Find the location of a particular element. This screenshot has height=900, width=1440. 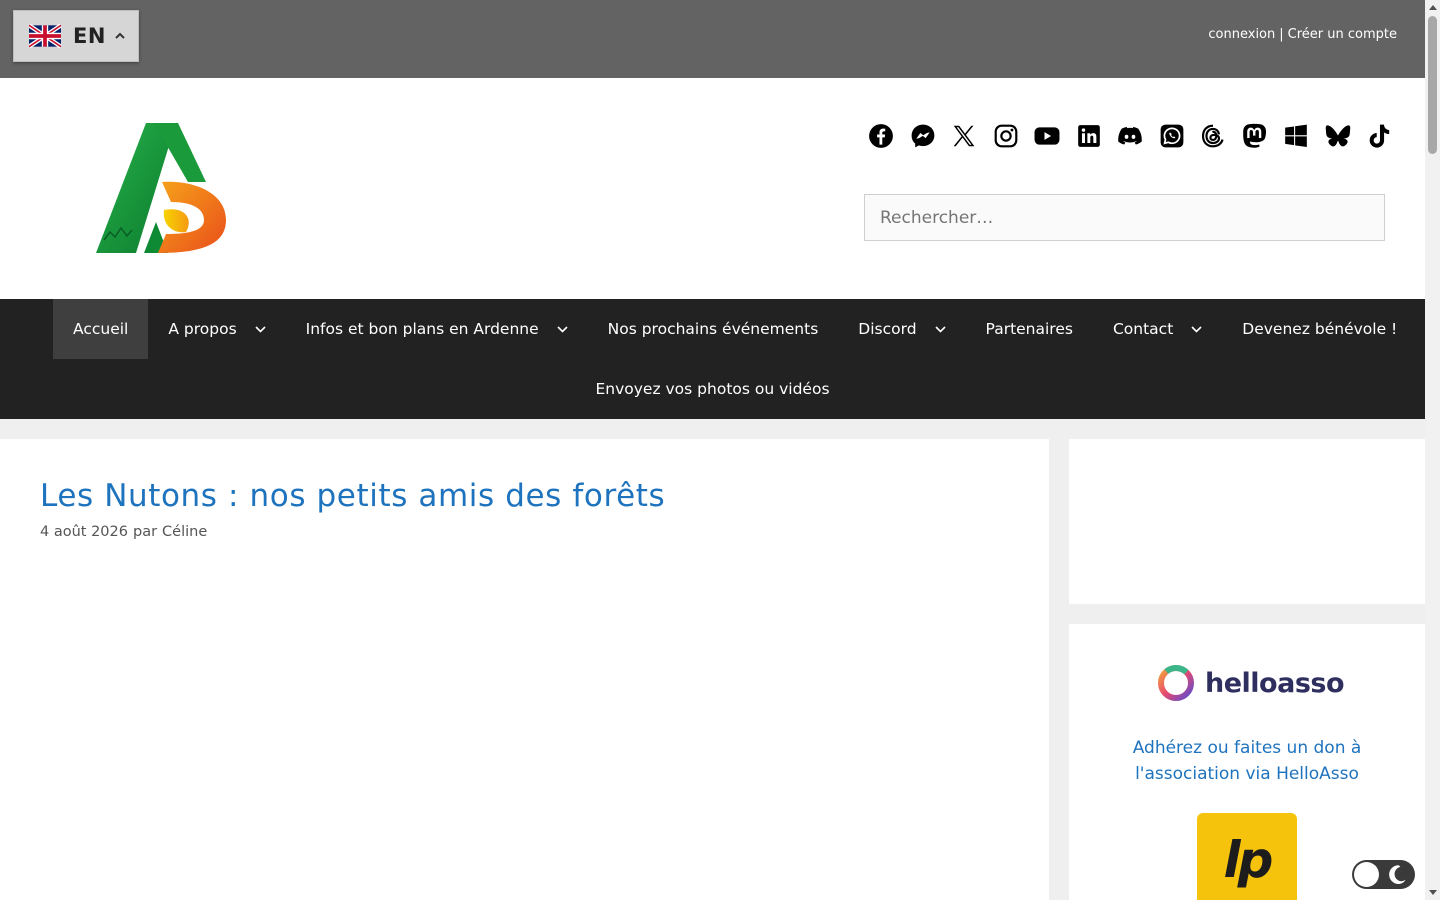

youtube-link is located at coordinates (1047, 136).